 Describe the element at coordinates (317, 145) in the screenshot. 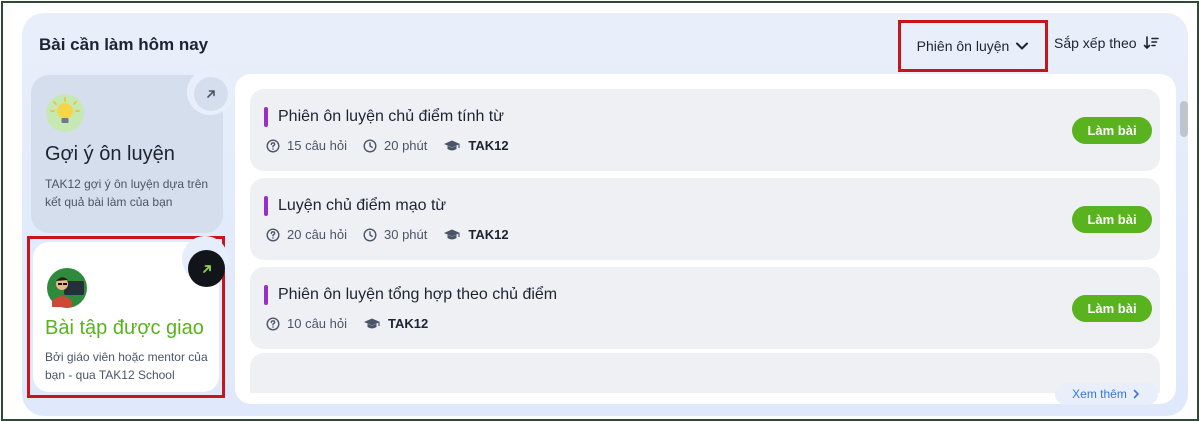

I see `question-count-text: 15 câu hỏi` at that location.